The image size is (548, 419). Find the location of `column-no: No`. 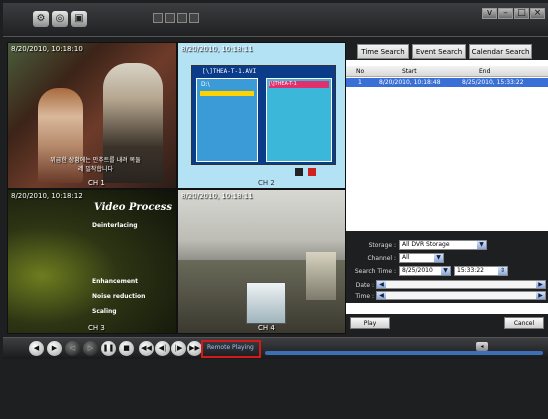

column-no: No is located at coordinates (360, 71).